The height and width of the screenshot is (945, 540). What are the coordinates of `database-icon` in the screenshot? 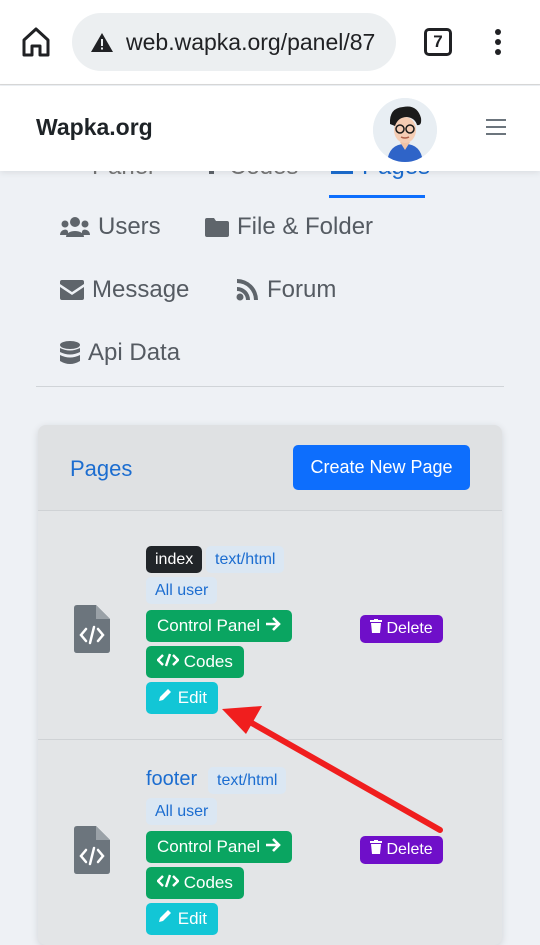 It's located at (70, 352).